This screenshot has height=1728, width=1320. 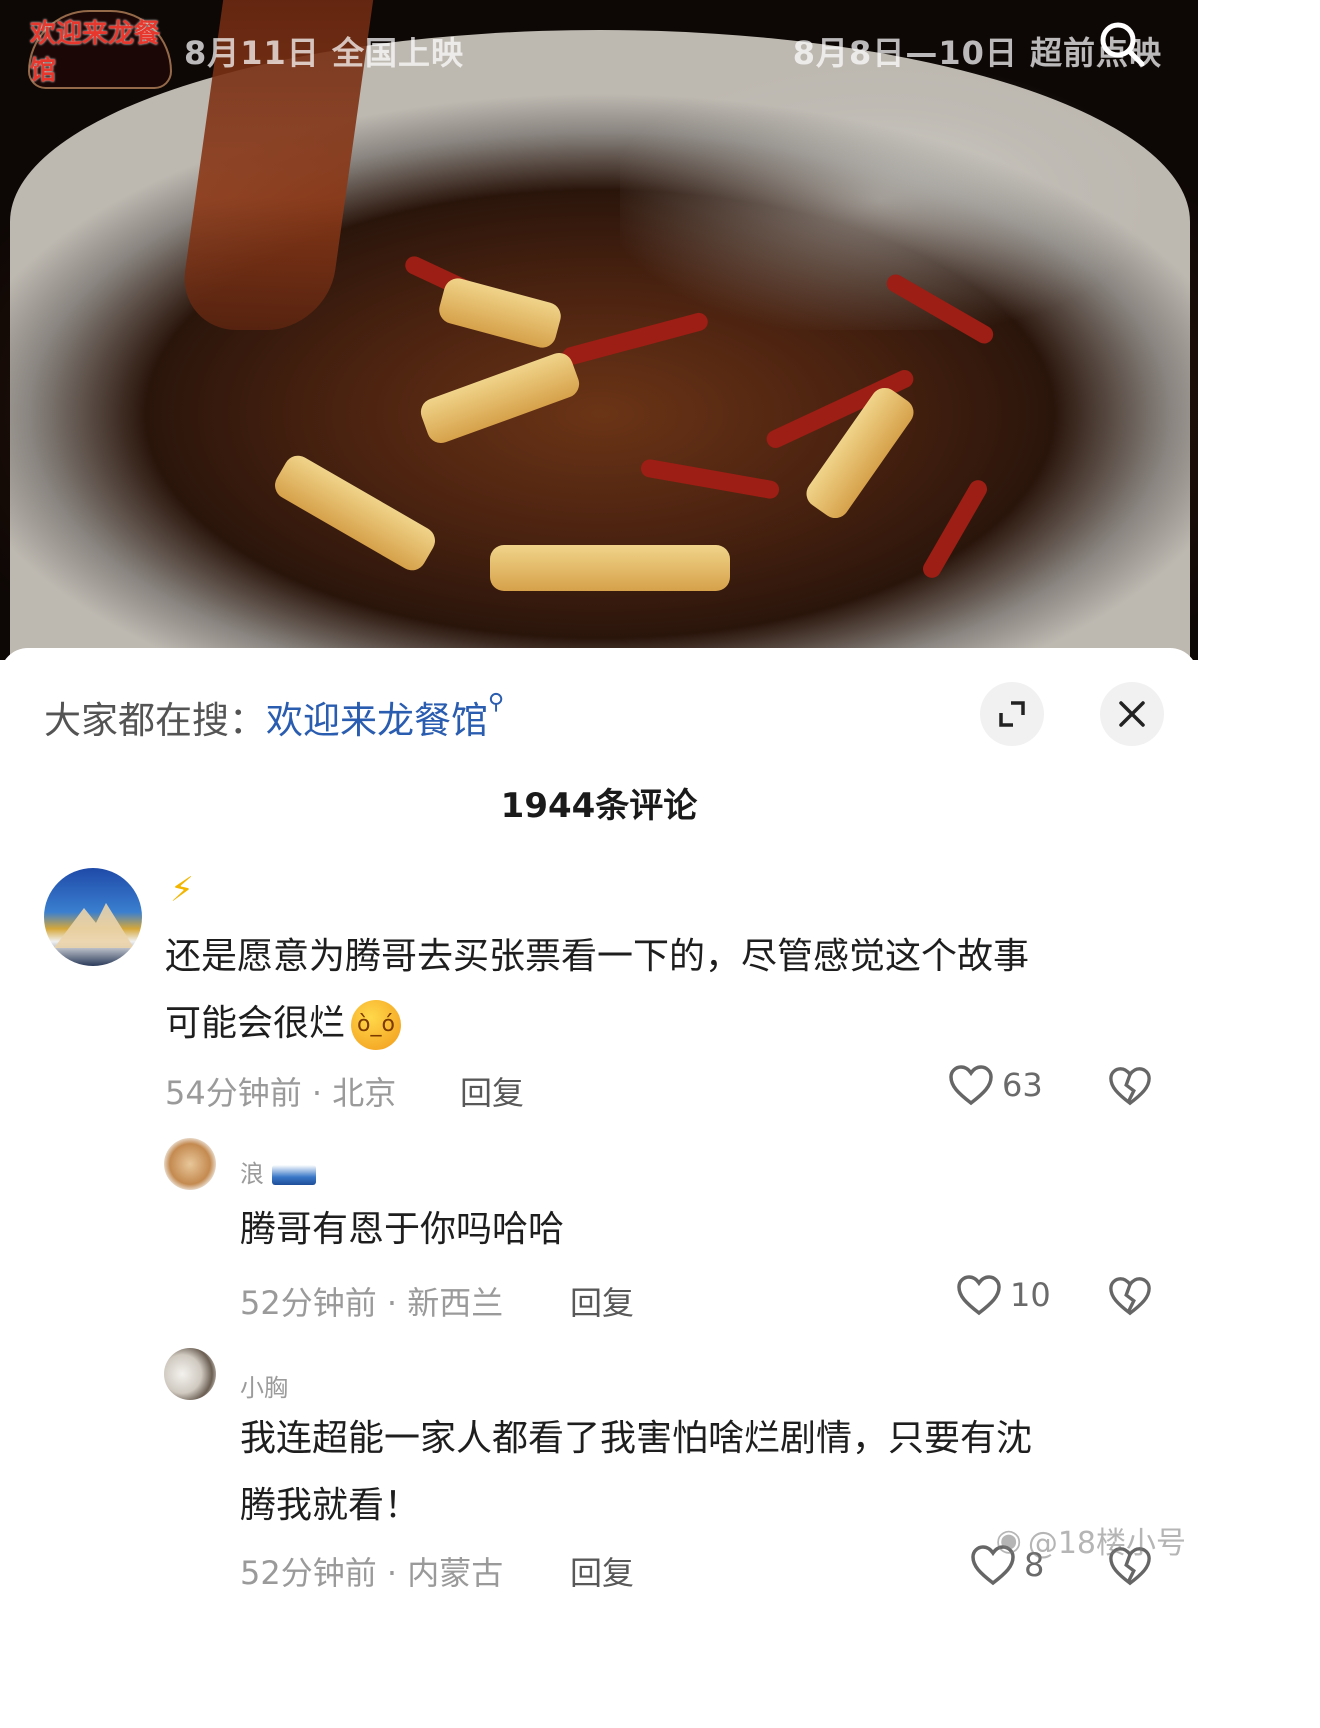 I want to click on wave-icon, so click(x=293, y=1175).